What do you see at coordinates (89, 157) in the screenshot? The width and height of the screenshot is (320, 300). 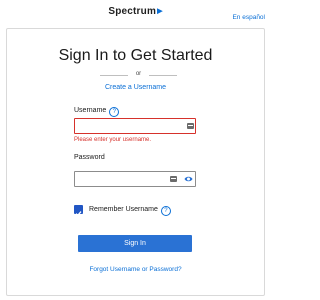 I see `password-label: Password` at bounding box center [89, 157].